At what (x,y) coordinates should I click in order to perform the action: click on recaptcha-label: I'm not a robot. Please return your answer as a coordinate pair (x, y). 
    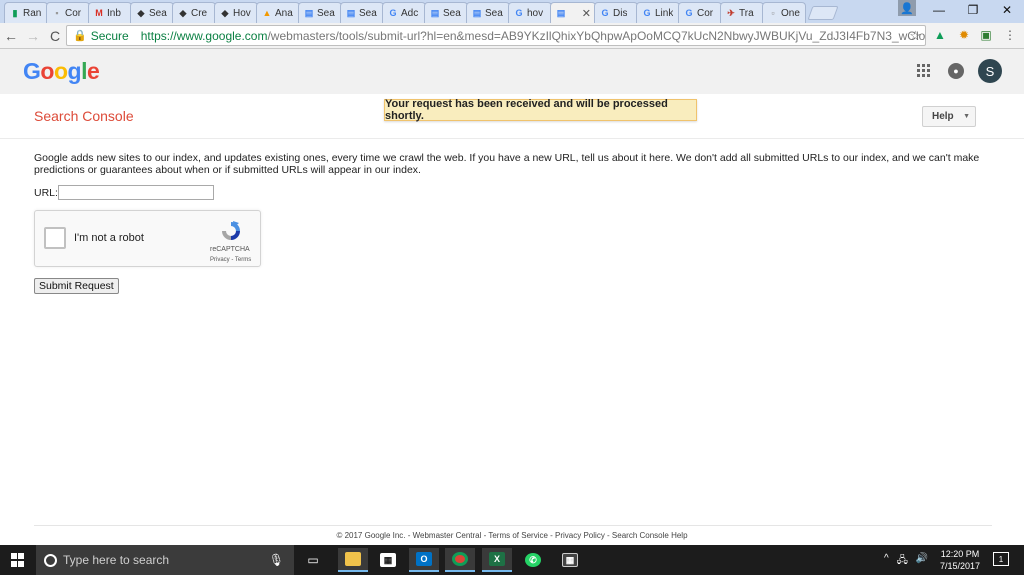
    Looking at the image, I should click on (109, 238).